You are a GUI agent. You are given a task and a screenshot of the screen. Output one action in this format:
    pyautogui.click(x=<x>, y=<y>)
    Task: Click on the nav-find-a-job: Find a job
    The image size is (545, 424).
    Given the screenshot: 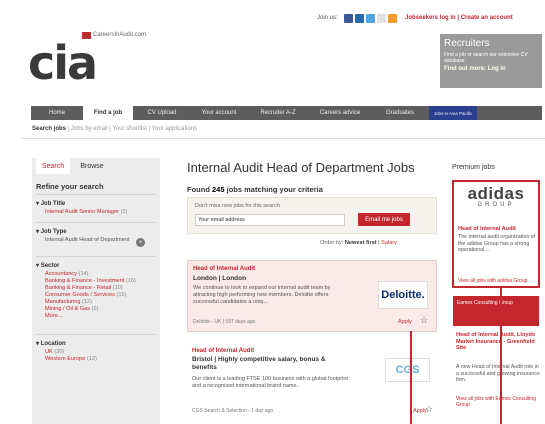 What is the action you would take?
    pyautogui.click(x=108, y=113)
    